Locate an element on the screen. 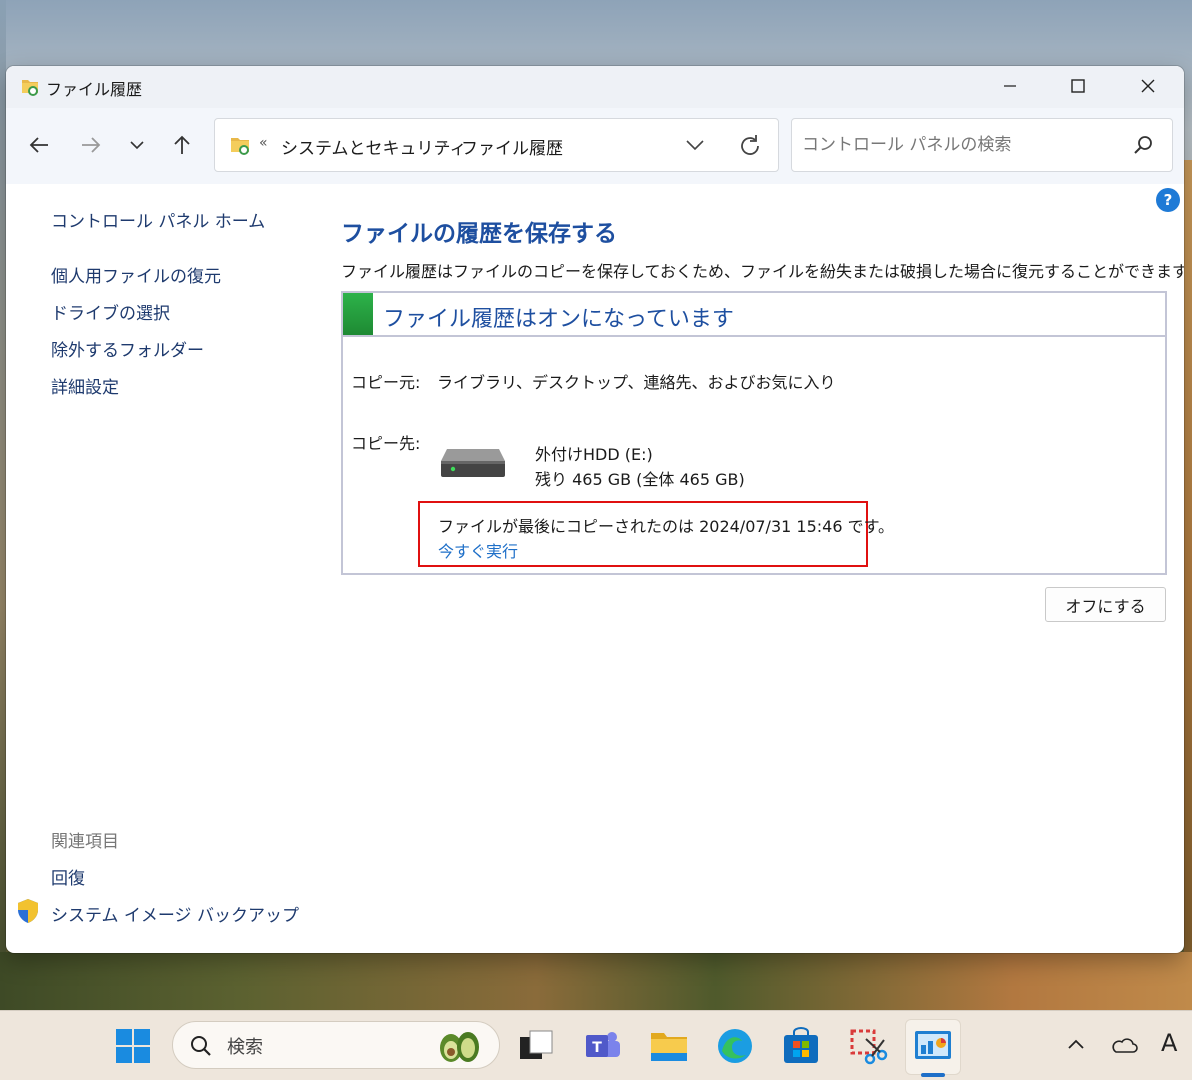 The image size is (1192, 1080). recent-locations-button is located at coordinates (137, 145).